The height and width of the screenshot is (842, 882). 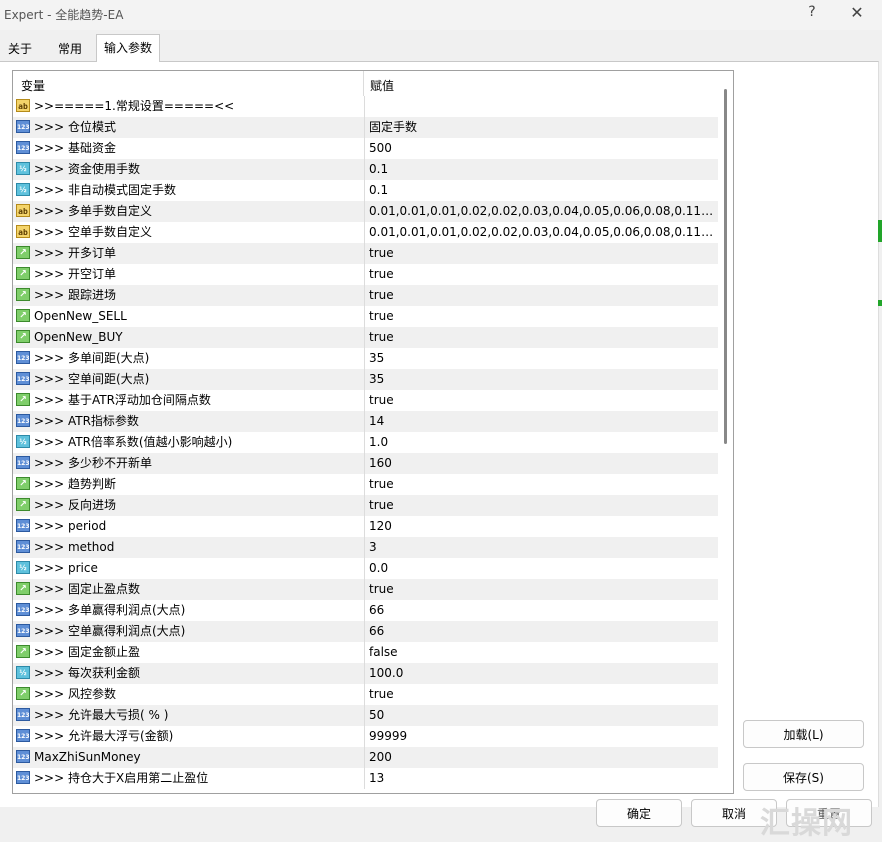 What do you see at coordinates (639, 813) in the screenshot?
I see `ok-button: 确定` at bounding box center [639, 813].